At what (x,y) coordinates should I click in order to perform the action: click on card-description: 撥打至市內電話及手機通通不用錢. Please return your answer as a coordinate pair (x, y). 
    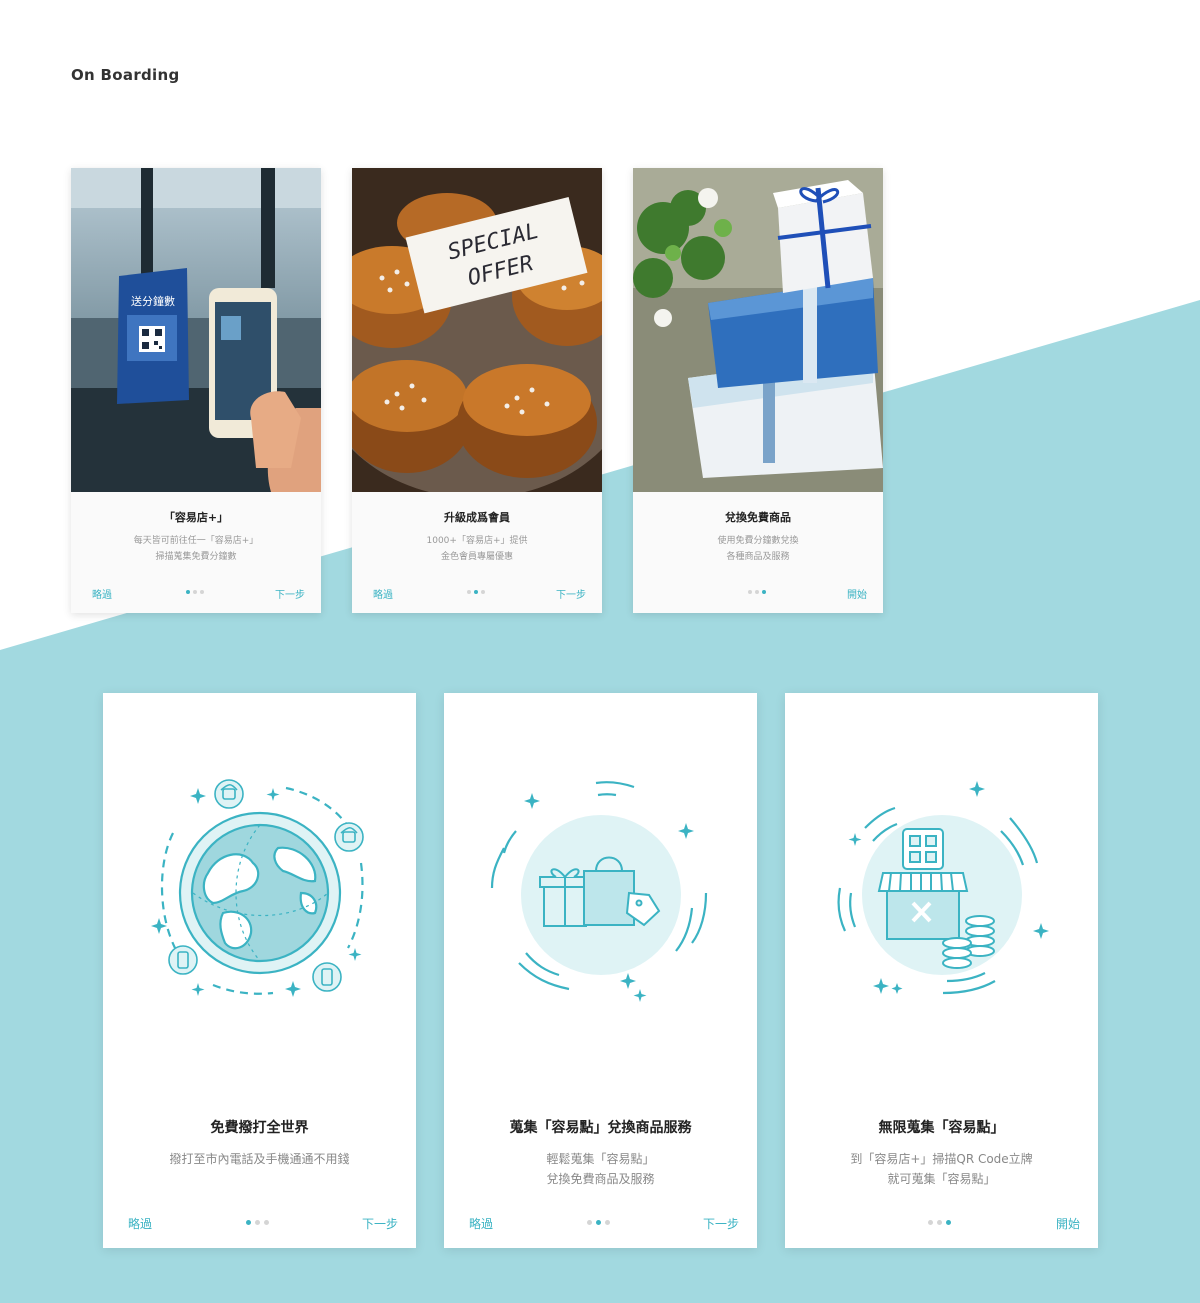
    Looking at the image, I should click on (259, 1159).